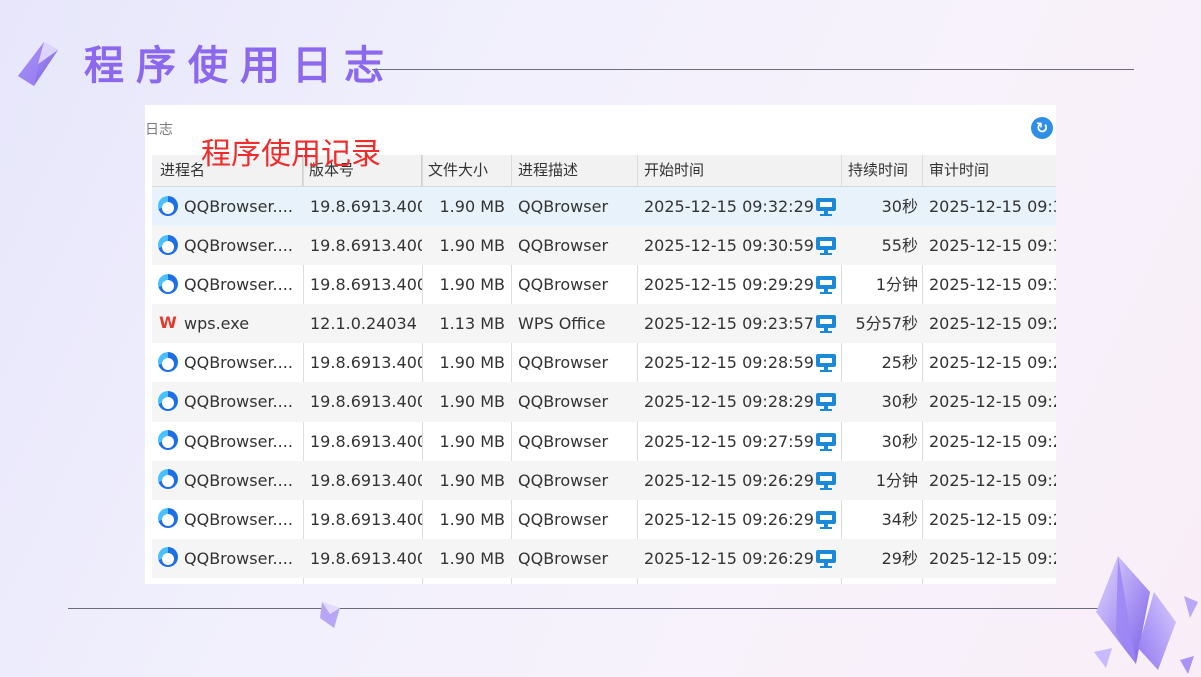 Image resolution: width=1201 pixels, height=677 pixels. Describe the element at coordinates (168, 322) in the screenshot. I see `wps-icon: W` at that location.